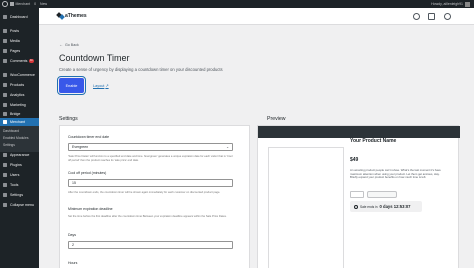  I want to click on comment-icon, so click(5, 61).